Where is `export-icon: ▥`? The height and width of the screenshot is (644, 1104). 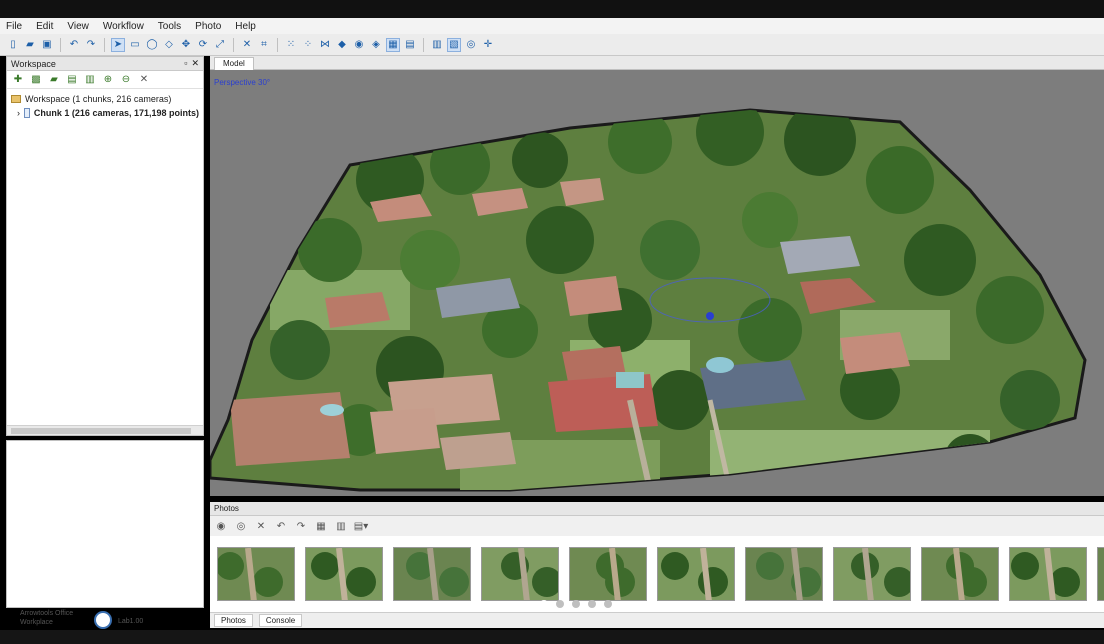
export-icon: ▥ is located at coordinates (90, 80).